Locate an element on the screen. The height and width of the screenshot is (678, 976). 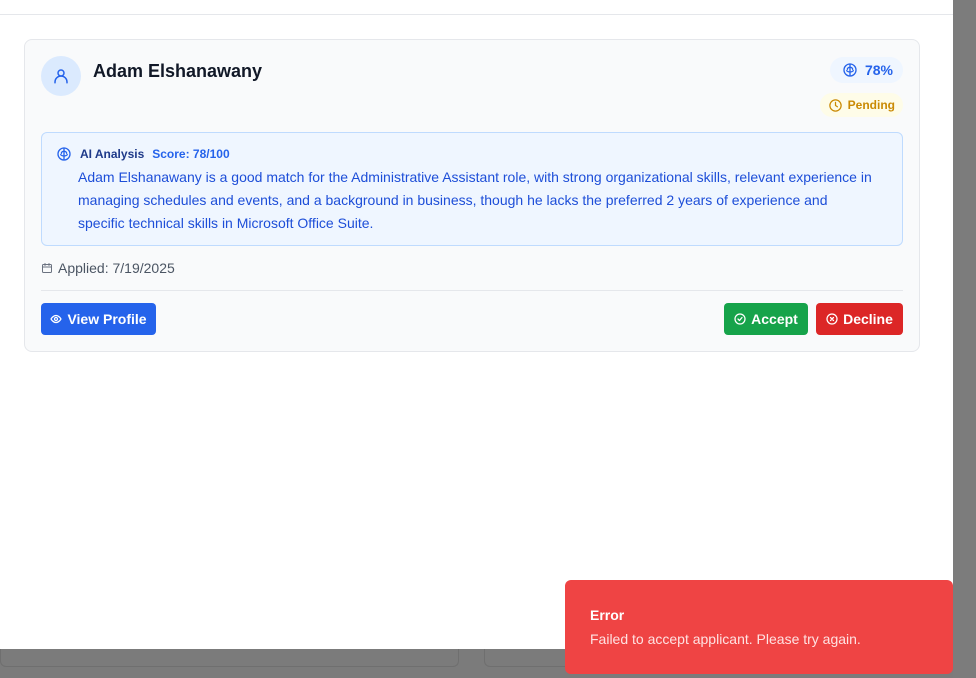
background-card is located at coordinates (229, 658).